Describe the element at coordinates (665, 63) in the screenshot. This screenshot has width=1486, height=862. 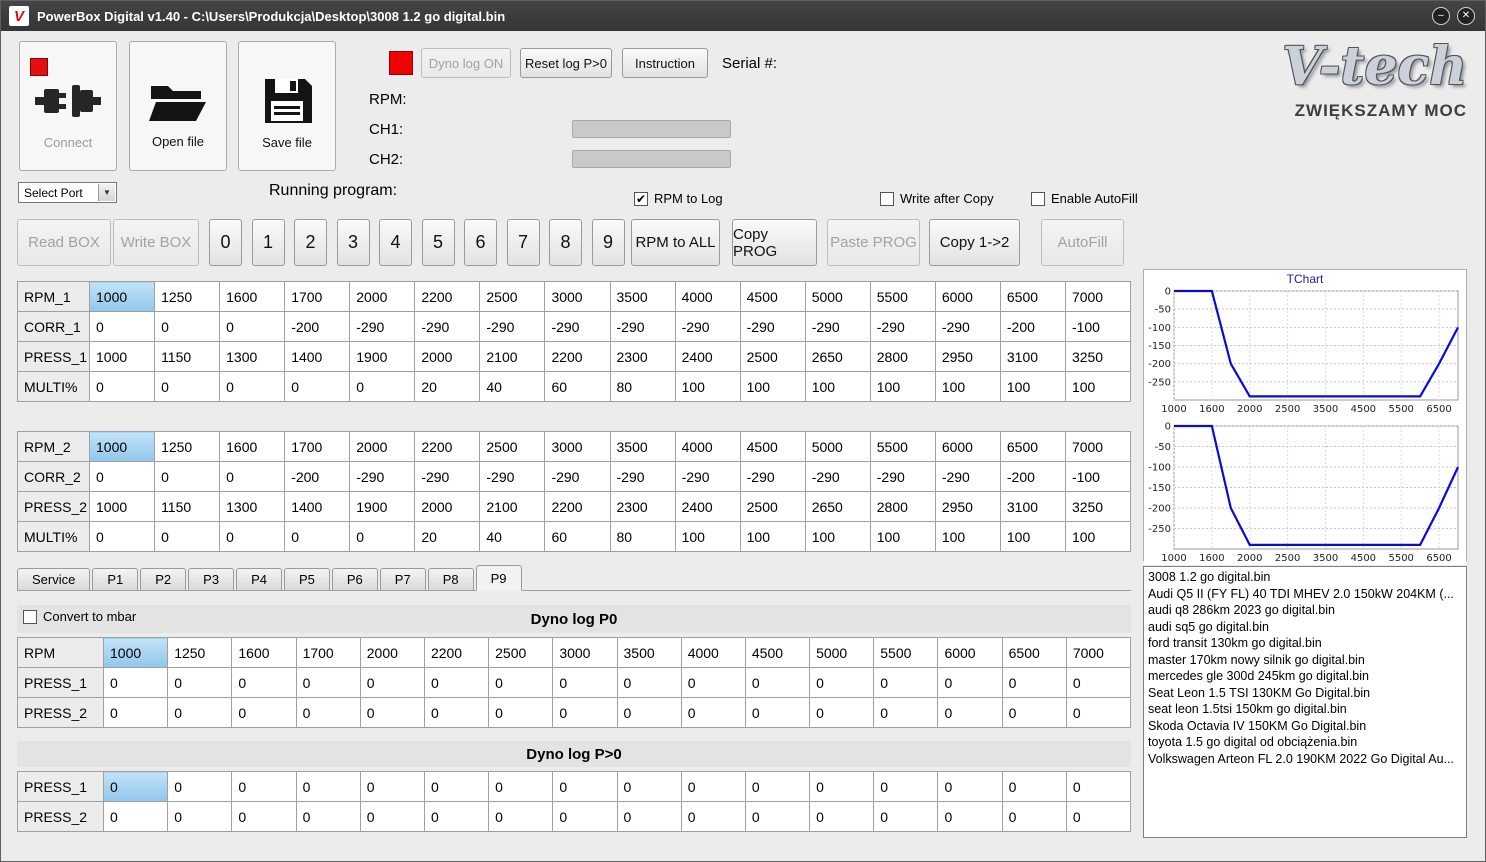
I see `instruction-button: Instruction` at that location.